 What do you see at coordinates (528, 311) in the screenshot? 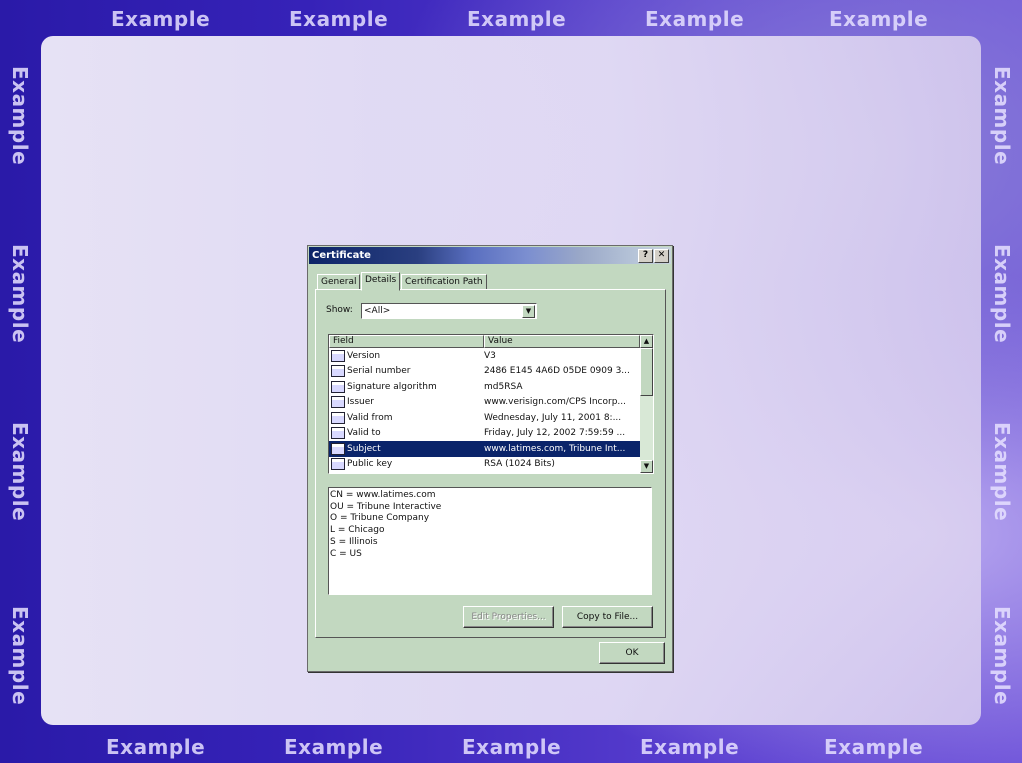
I see `chevron-down-icon: ▼` at bounding box center [528, 311].